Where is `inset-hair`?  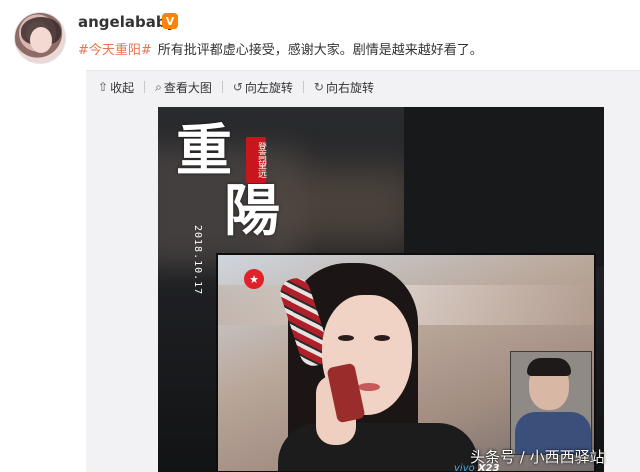 inset-hair is located at coordinates (549, 367).